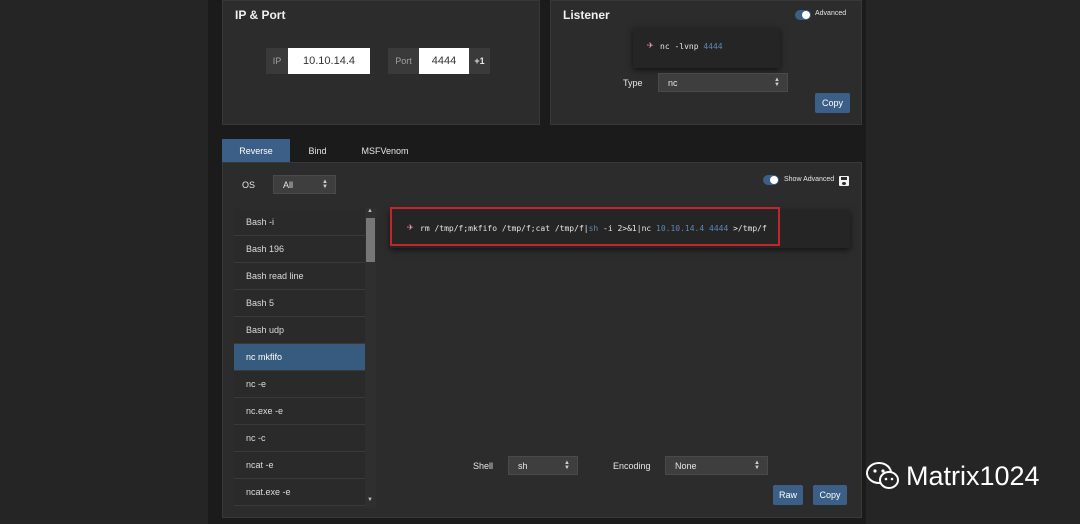 The image size is (1080, 524). What do you see at coordinates (256, 150) in the screenshot?
I see `tab-reverse: Reverse` at bounding box center [256, 150].